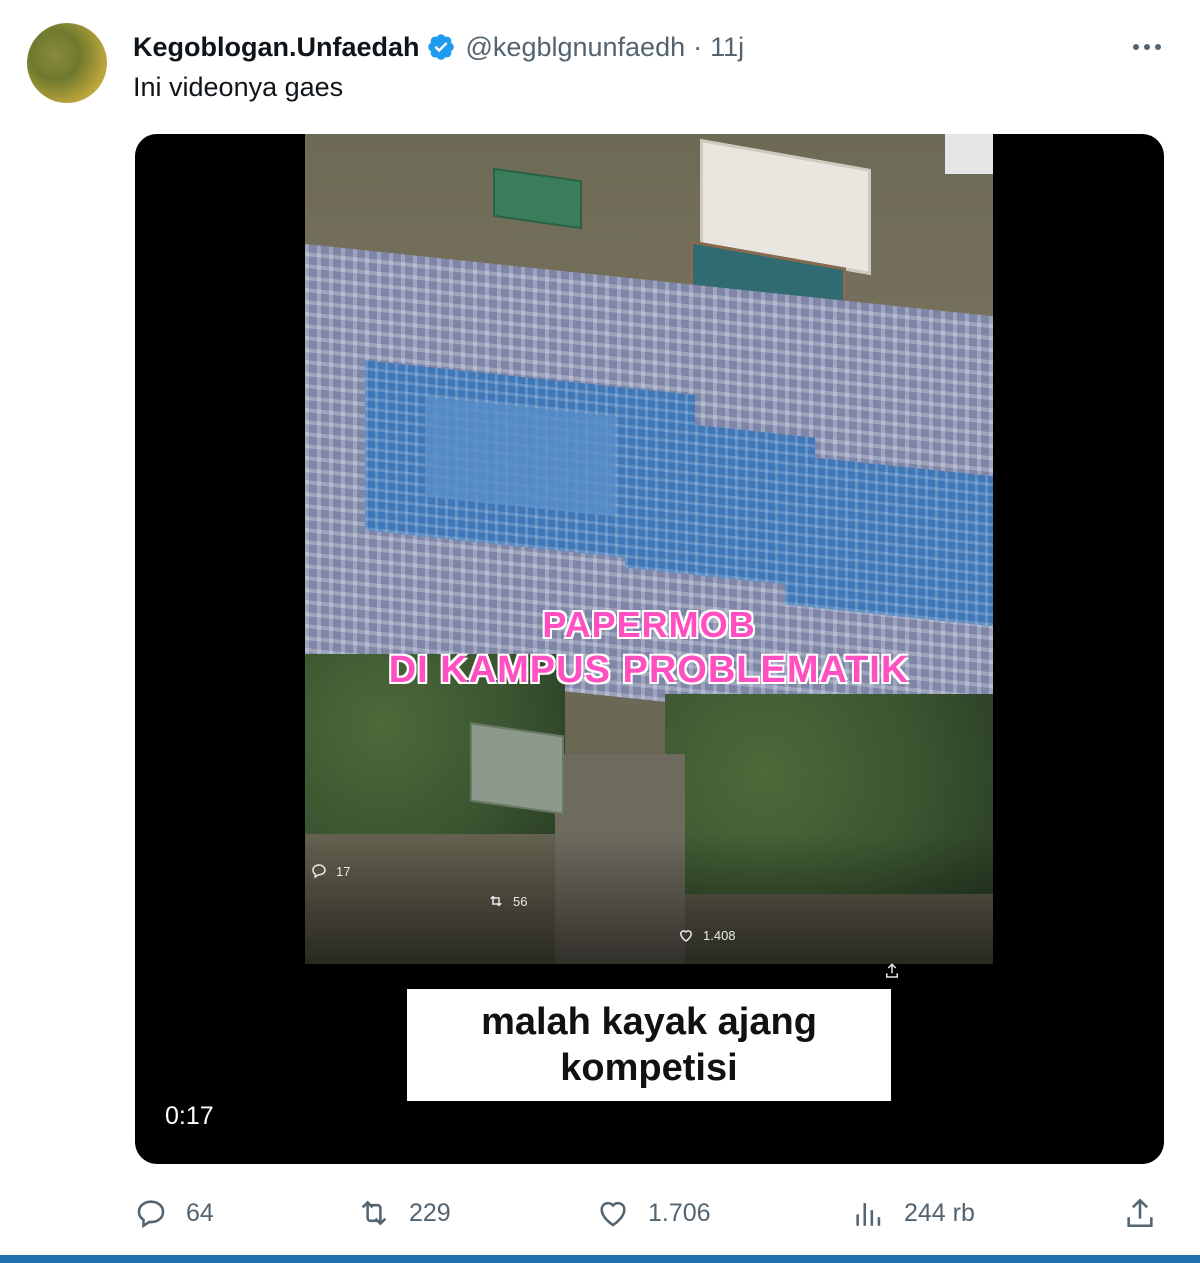 This screenshot has width=1200, height=1263. Describe the element at coordinates (374, 1213) in the screenshot. I see `retweet-icon` at that location.